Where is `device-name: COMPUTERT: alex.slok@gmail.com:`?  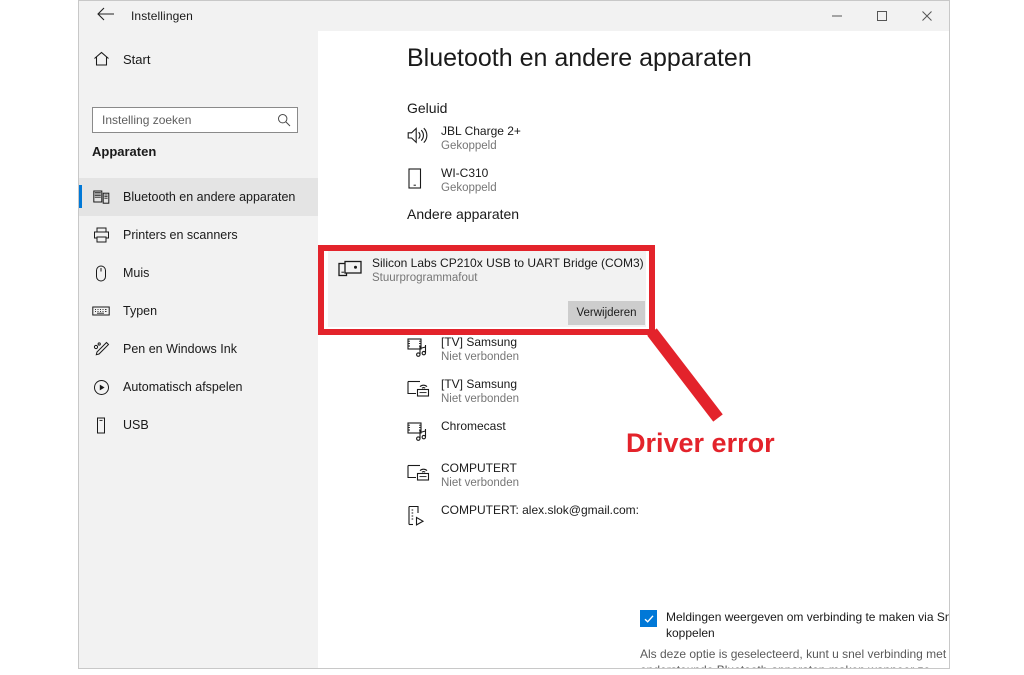 device-name: COMPUTERT: alex.slok@gmail.com: is located at coordinates (540, 510).